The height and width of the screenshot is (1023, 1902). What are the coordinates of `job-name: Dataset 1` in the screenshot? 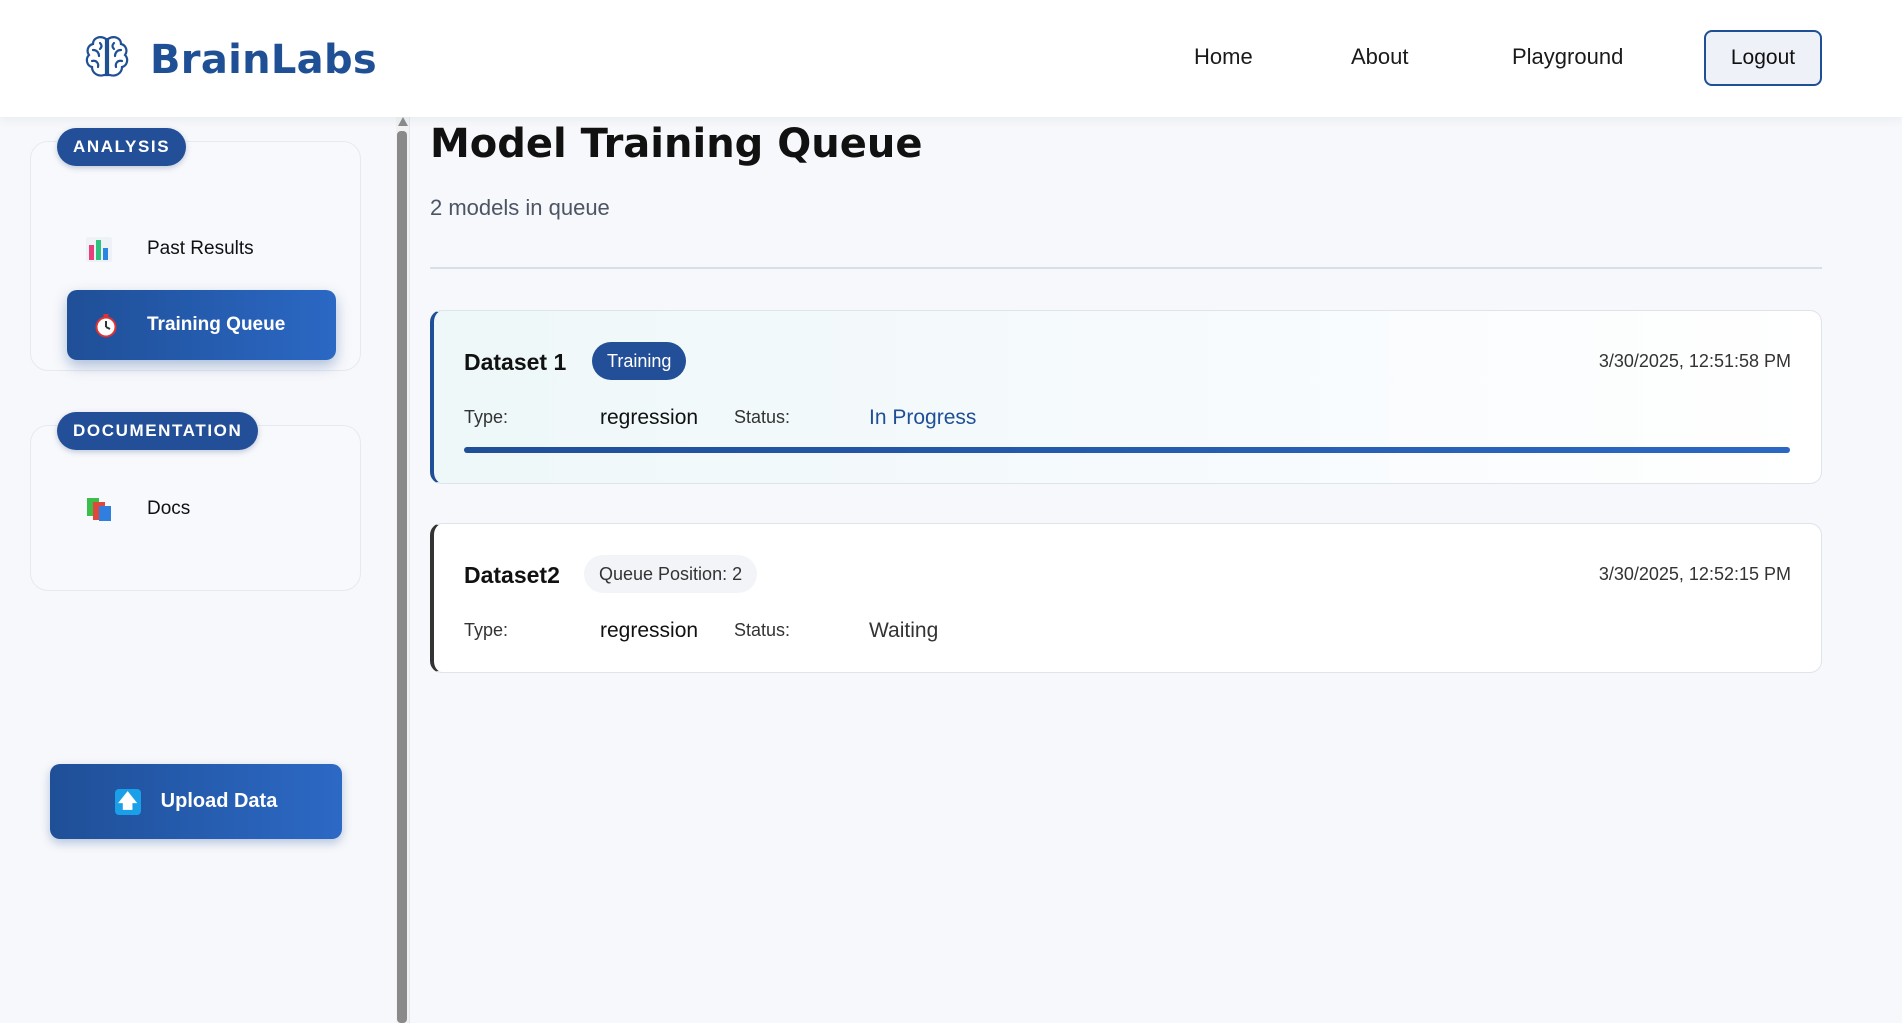 It's located at (515, 362).